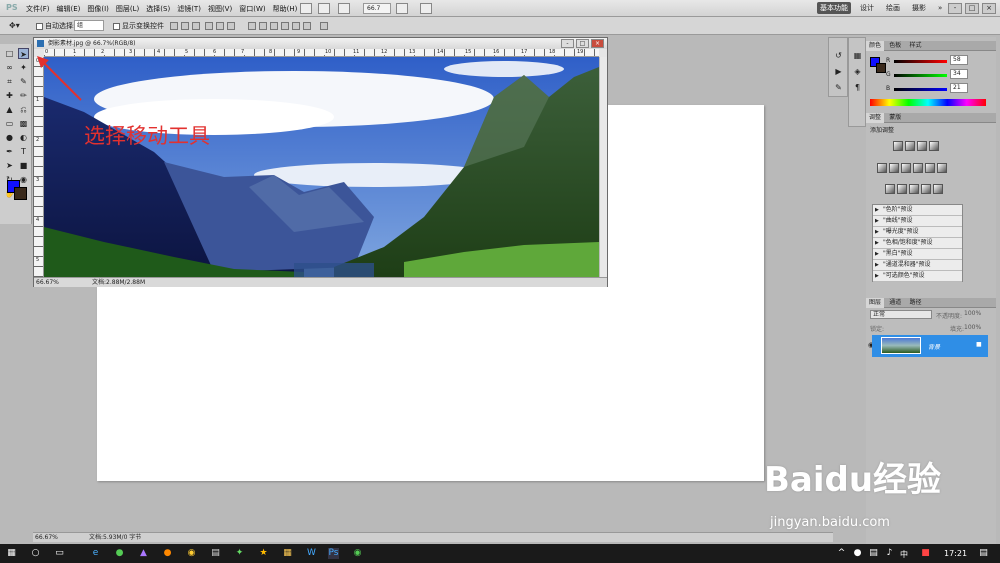 The image size is (1000, 563). Describe the element at coordinates (867, 8) in the screenshot. I see `workspace-design: 设计` at that location.